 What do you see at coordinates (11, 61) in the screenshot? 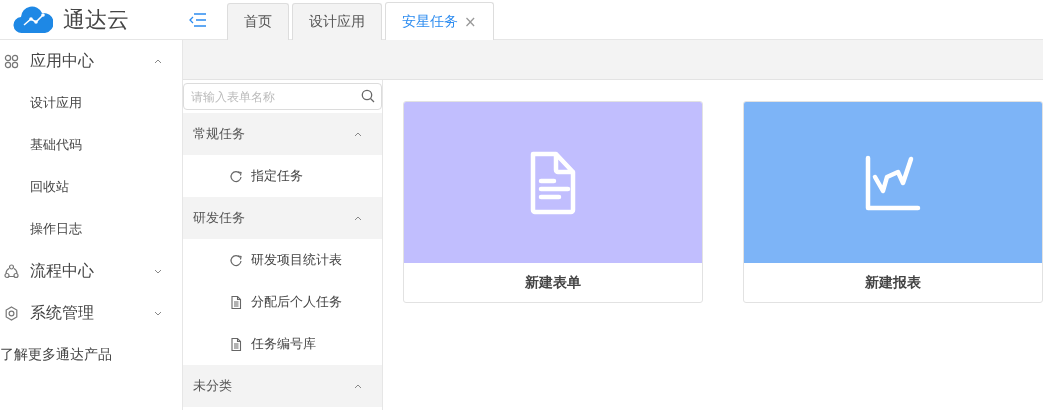
I see `grid-icon` at bounding box center [11, 61].